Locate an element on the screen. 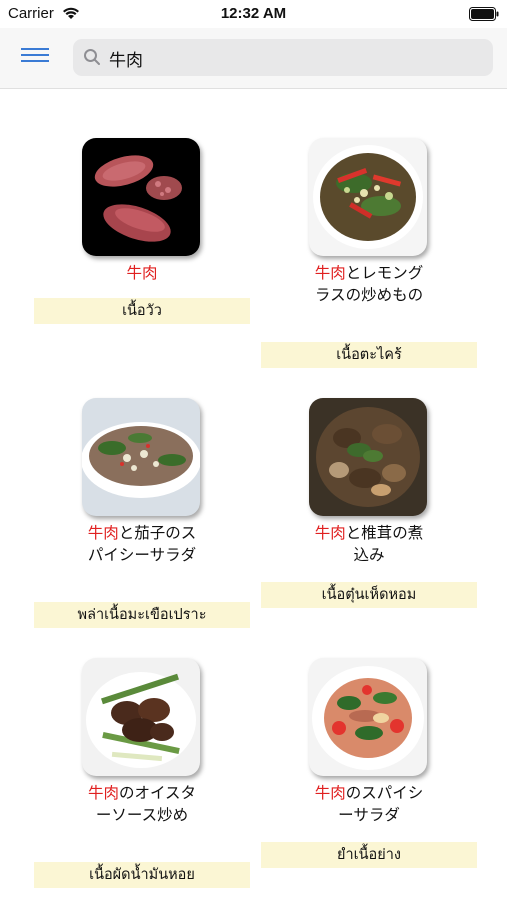 This screenshot has width=507, height=900. beef-shiitake-stew-icon is located at coordinates (368, 457).